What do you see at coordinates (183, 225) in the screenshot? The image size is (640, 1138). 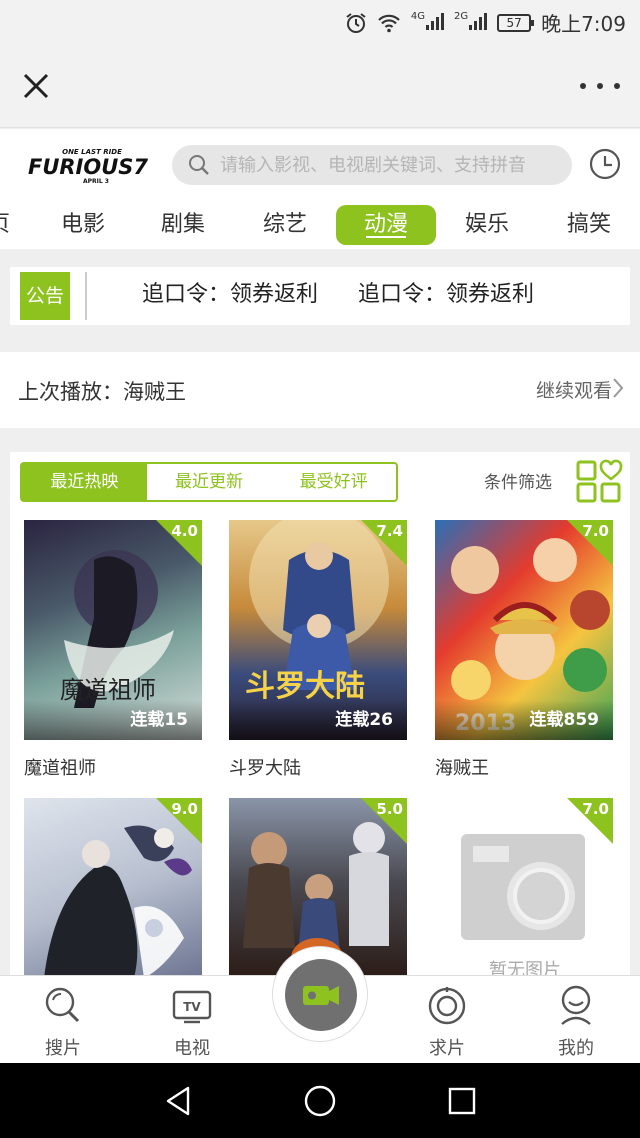 I see `tab-series: 剧集` at bounding box center [183, 225].